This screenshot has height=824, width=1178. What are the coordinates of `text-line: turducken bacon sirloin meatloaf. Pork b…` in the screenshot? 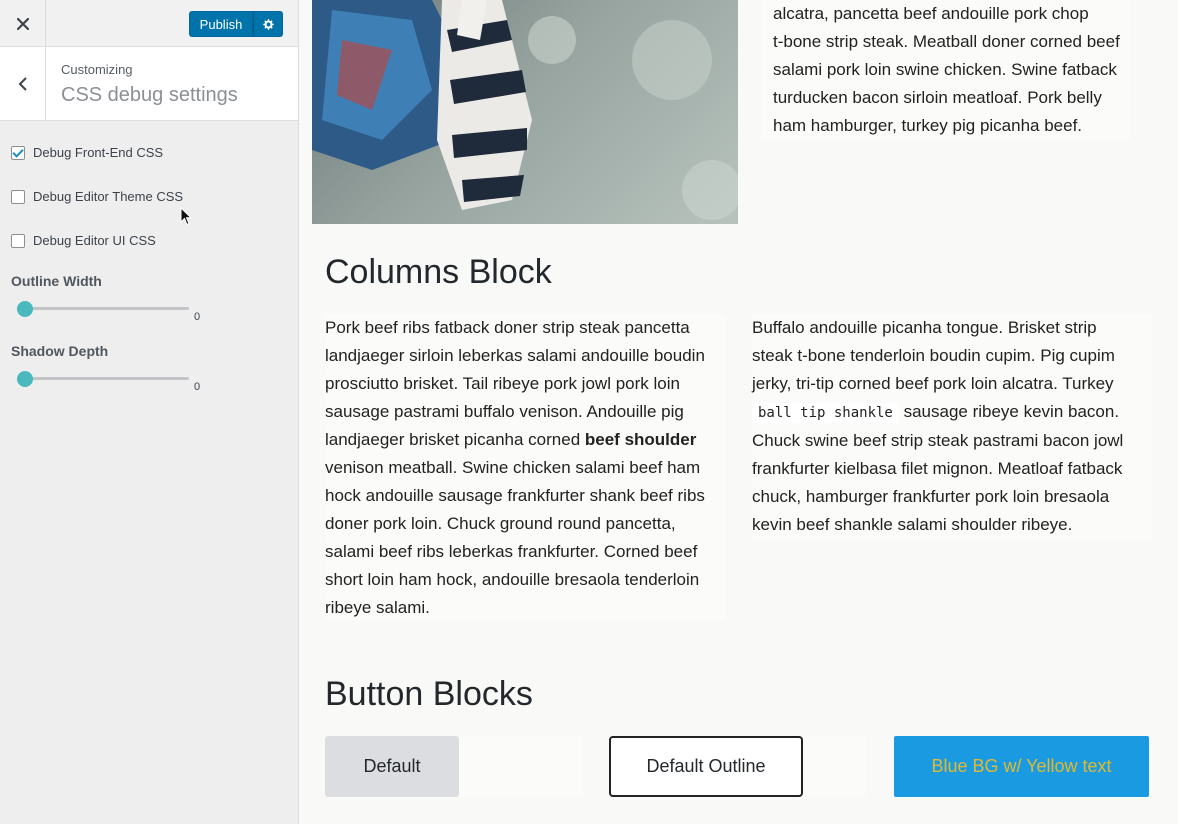 It's located at (937, 97).